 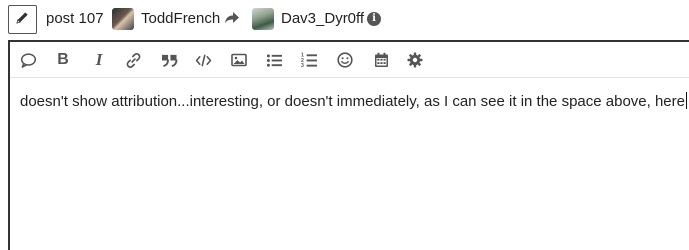 I want to click on image-icon, so click(x=239, y=60).